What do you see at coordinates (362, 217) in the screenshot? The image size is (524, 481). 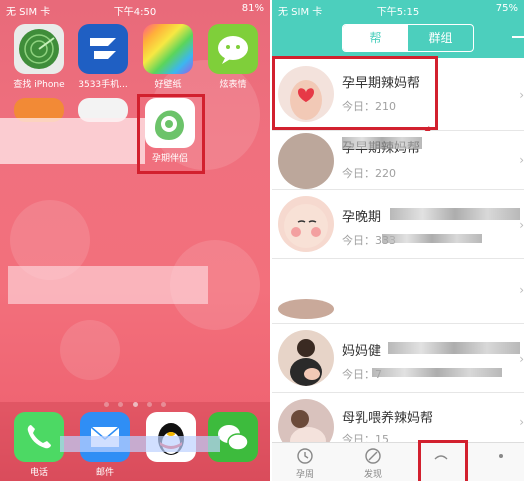 I see `group-title: 孕晚期` at bounding box center [362, 217].